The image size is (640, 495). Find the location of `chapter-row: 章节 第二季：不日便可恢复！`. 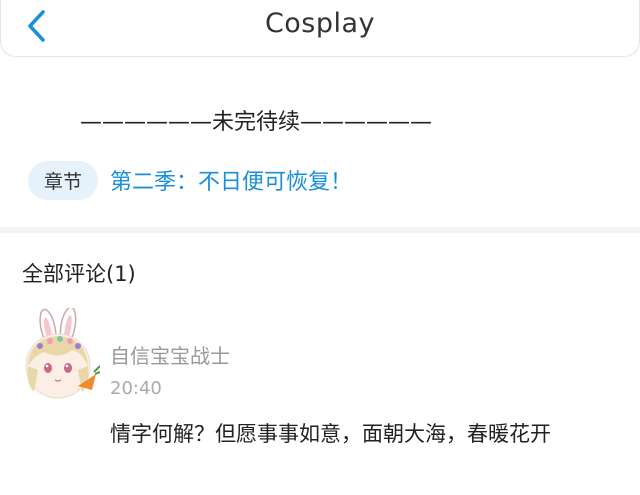

chapter-row: 章节 第二季：不日便可恢复！ is located at coordinates (190, 180).